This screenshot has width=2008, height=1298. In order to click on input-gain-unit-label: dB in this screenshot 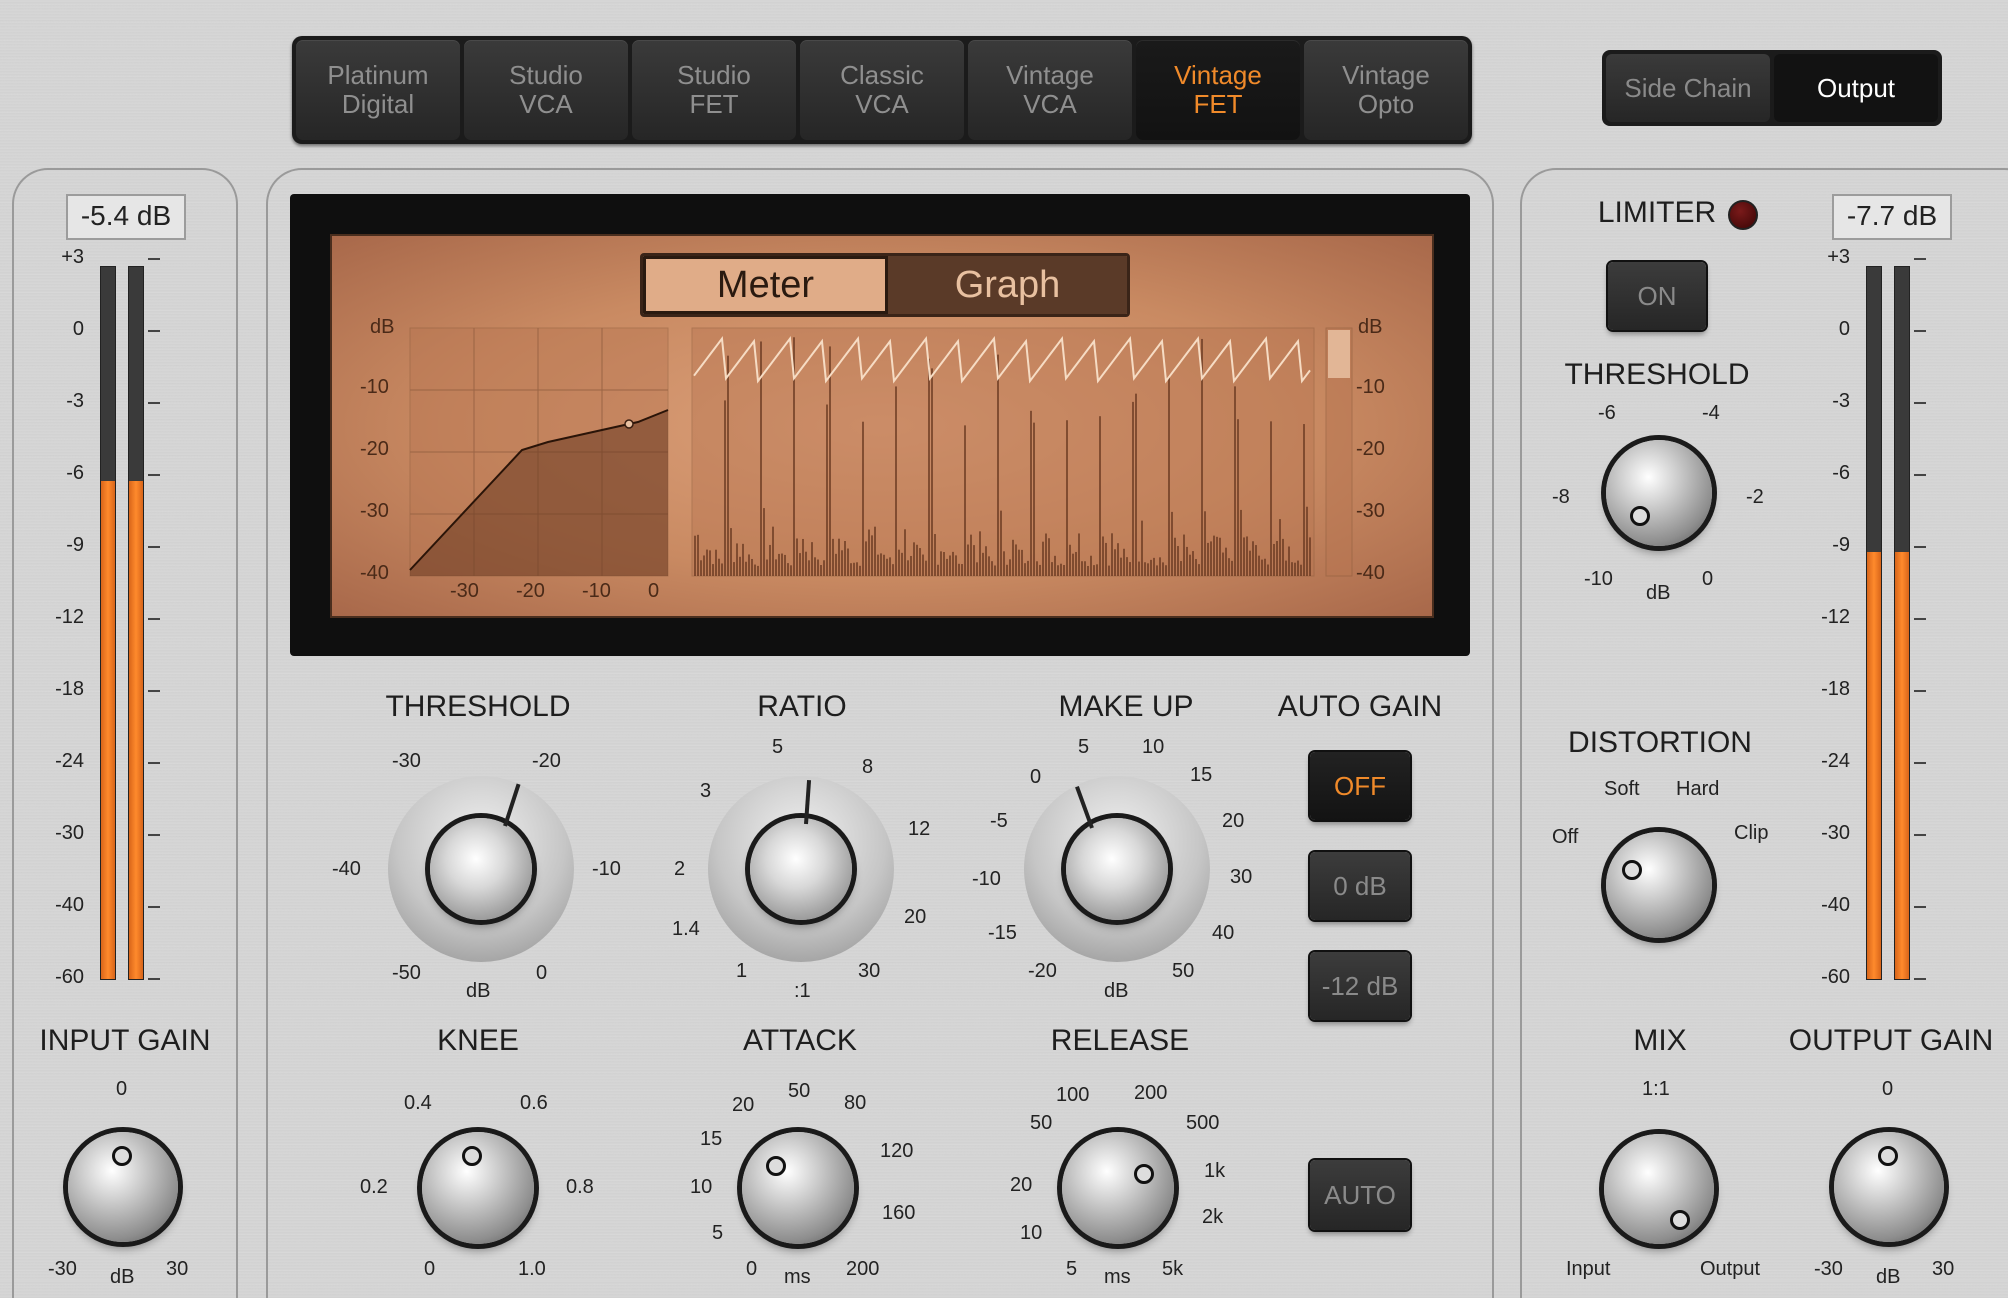, I will do `click(122, 1277)`.